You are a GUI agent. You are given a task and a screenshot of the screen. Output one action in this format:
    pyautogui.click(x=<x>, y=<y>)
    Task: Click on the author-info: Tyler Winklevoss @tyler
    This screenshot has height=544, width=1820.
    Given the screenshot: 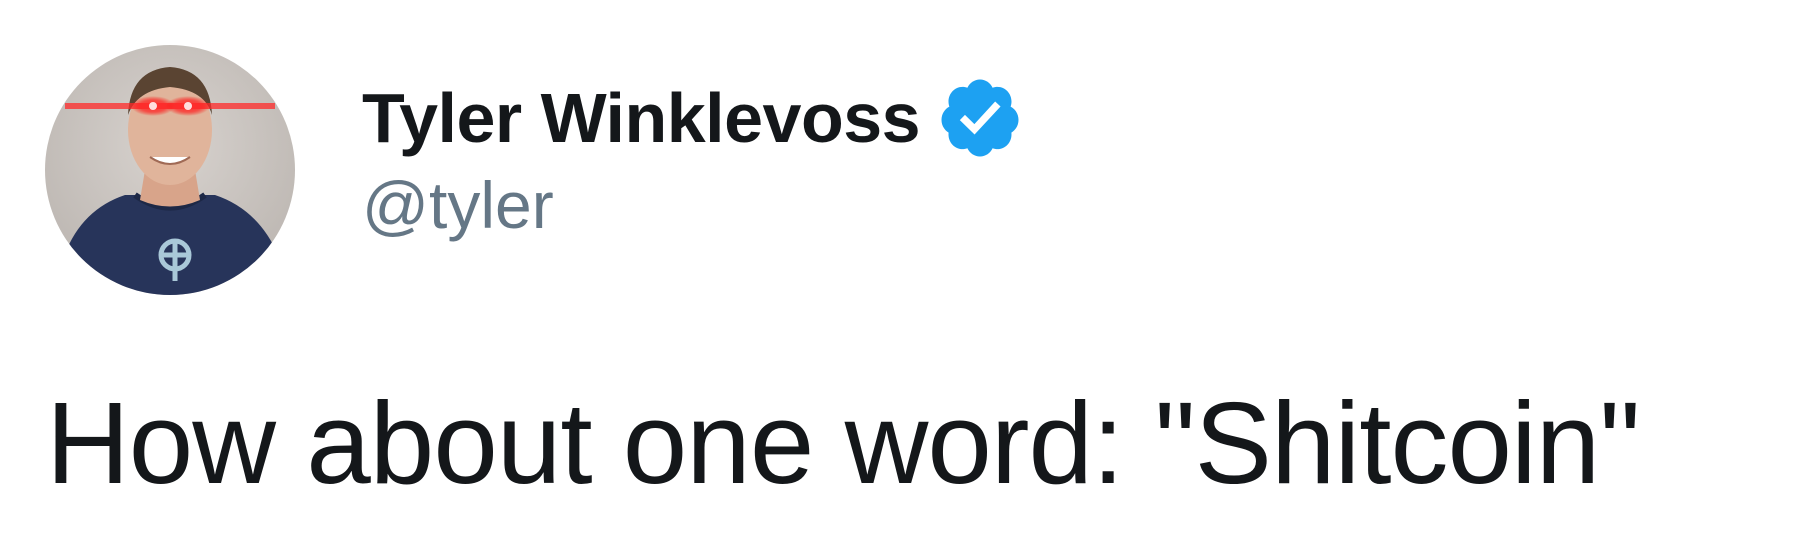 What is the action you would take?
    pyautogui.click(x=693, y=153)
    